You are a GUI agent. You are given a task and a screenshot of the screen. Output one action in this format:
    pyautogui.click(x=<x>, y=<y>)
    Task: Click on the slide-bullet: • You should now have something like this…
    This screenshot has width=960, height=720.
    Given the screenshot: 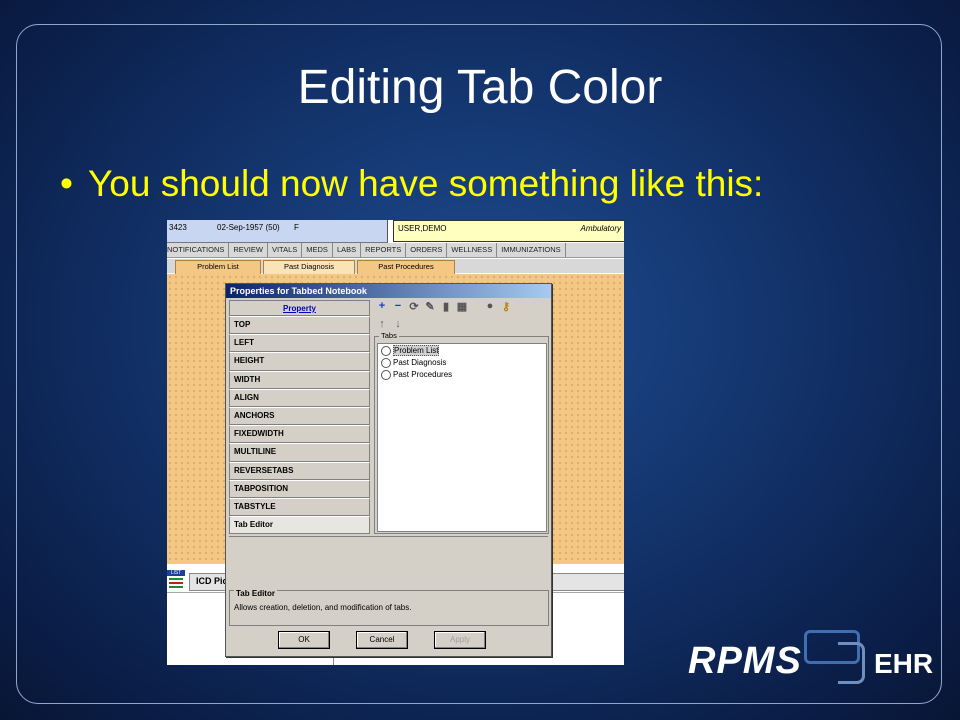 What is the action you would take?
    pyautogui.click(x=411, y=184)
    